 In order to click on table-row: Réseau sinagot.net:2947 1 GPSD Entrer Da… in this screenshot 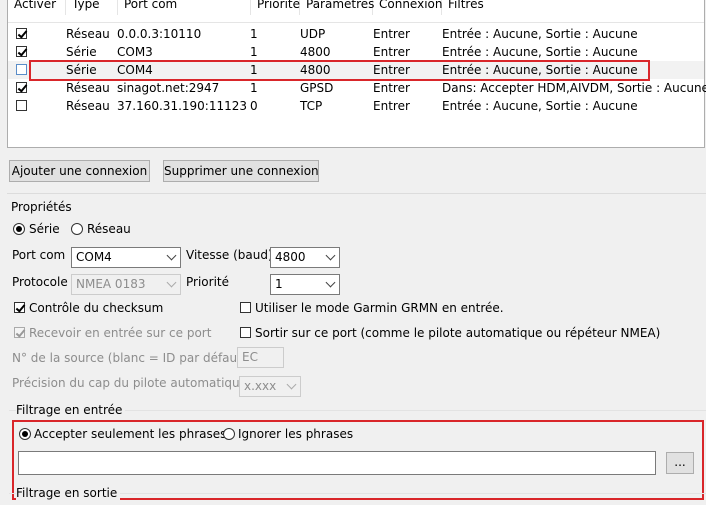, I will do `click(357, 88)`.